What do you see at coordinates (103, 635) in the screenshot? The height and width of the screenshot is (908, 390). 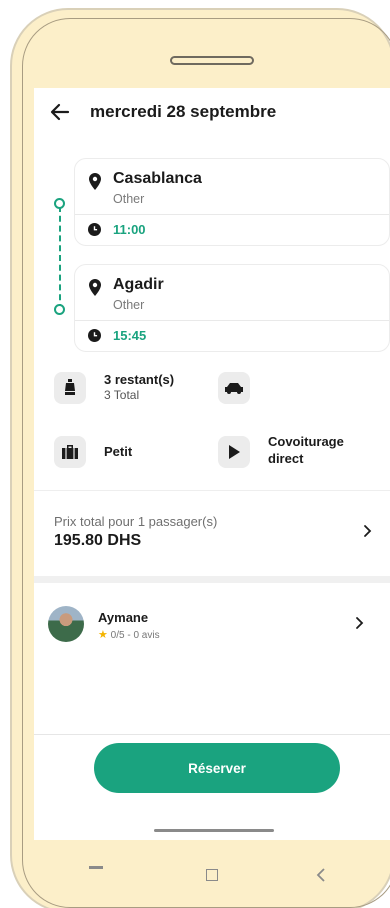 I see `star-icon: ★` at bounding box center [103, 635].